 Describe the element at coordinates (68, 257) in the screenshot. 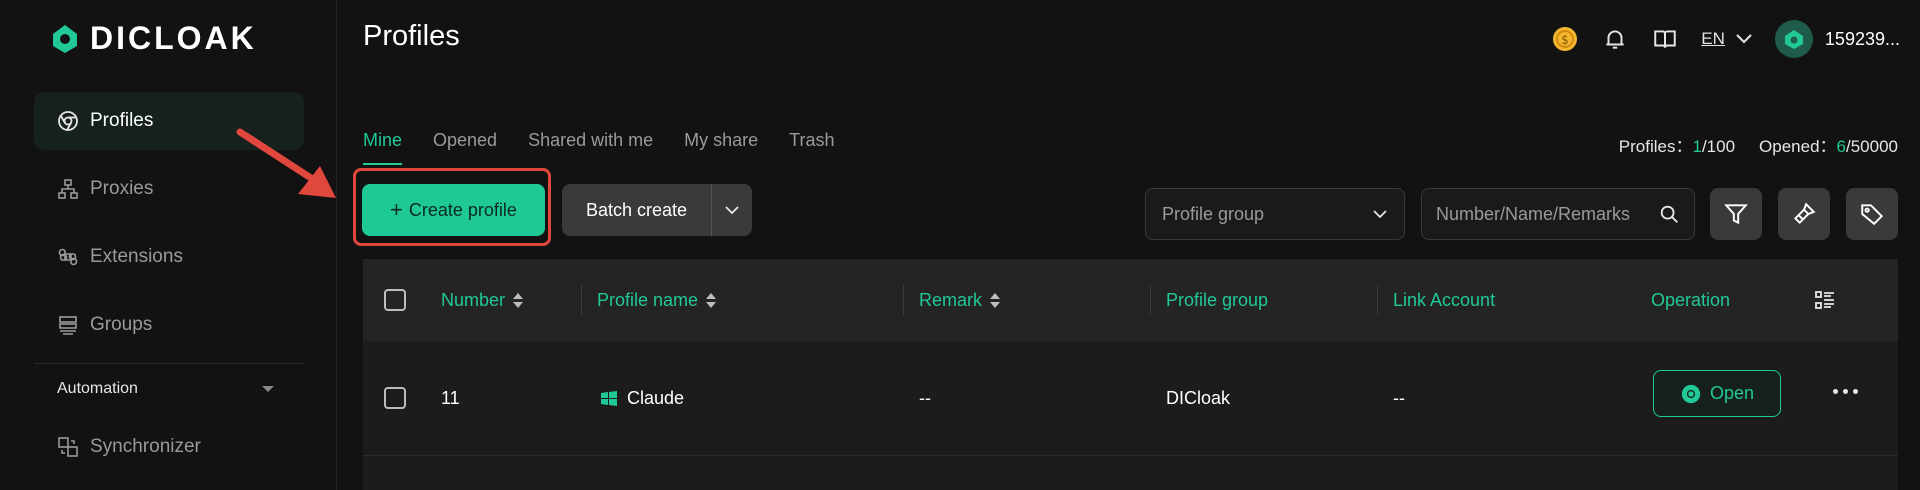

I see `command-icon` at that location.